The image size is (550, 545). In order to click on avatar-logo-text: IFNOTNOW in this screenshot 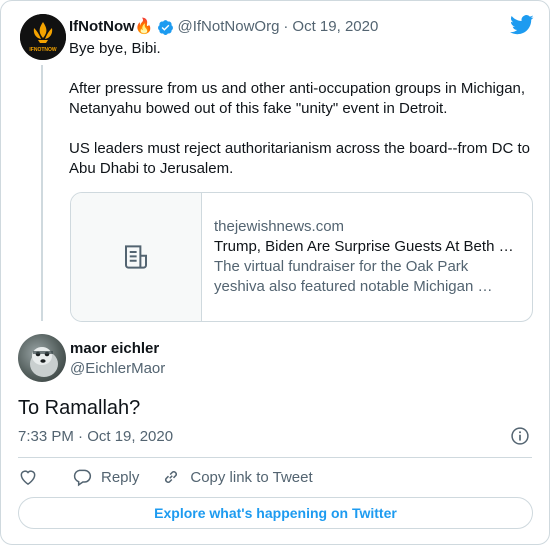, I will do `click(42, 50)`.